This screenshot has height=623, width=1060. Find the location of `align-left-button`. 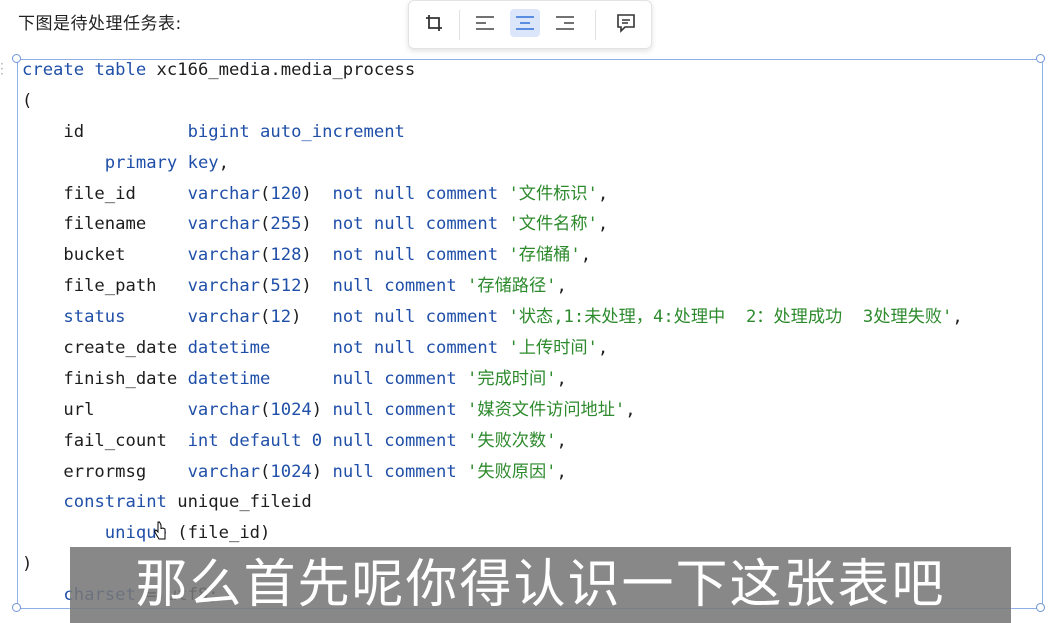

align-left-button is located at coordinates (485, 23).